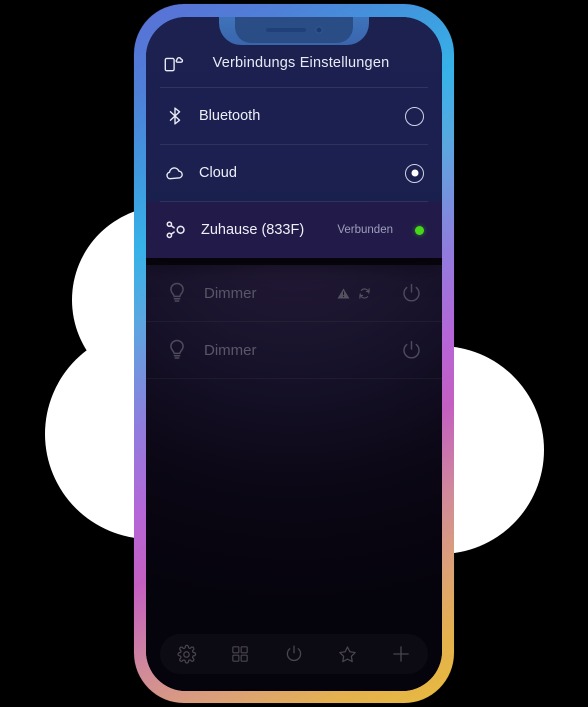 This screenshot has width=588, height=707. I want to click on connection-label: Bluetooth, so click(230, 116).